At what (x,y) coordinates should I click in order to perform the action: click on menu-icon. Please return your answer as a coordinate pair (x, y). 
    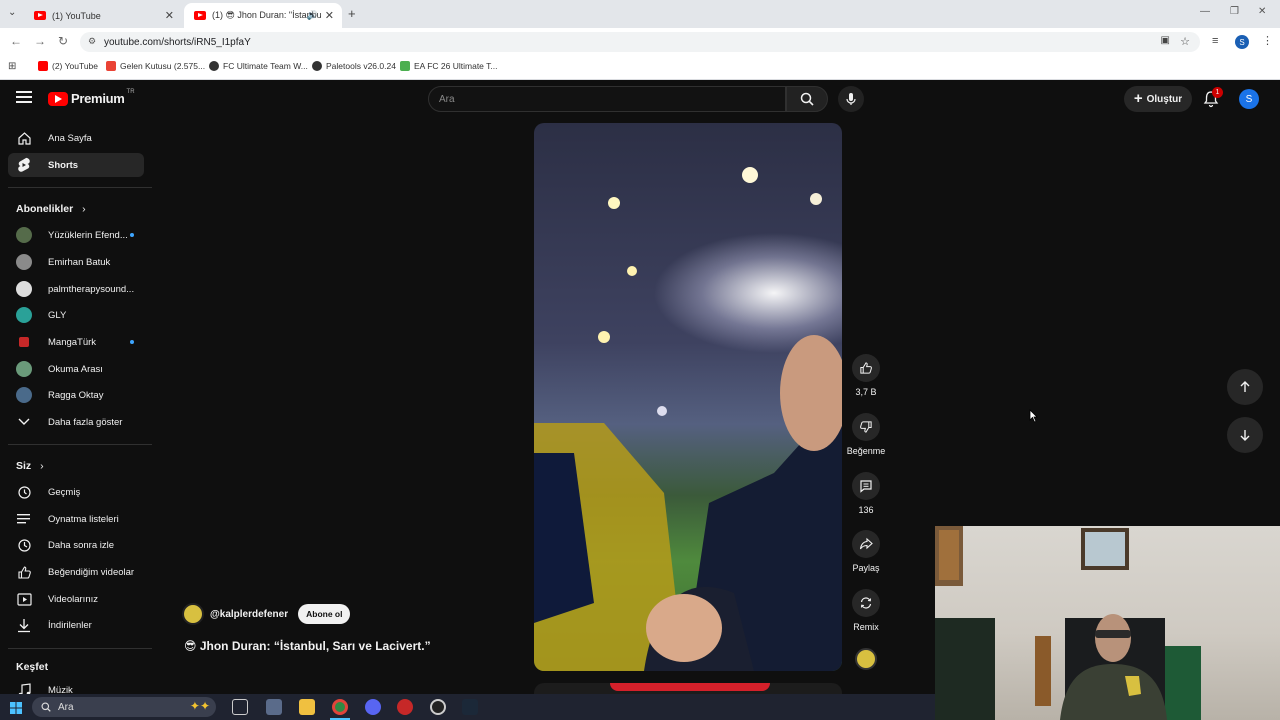
    Looking at the image, I should click on (24, 99).